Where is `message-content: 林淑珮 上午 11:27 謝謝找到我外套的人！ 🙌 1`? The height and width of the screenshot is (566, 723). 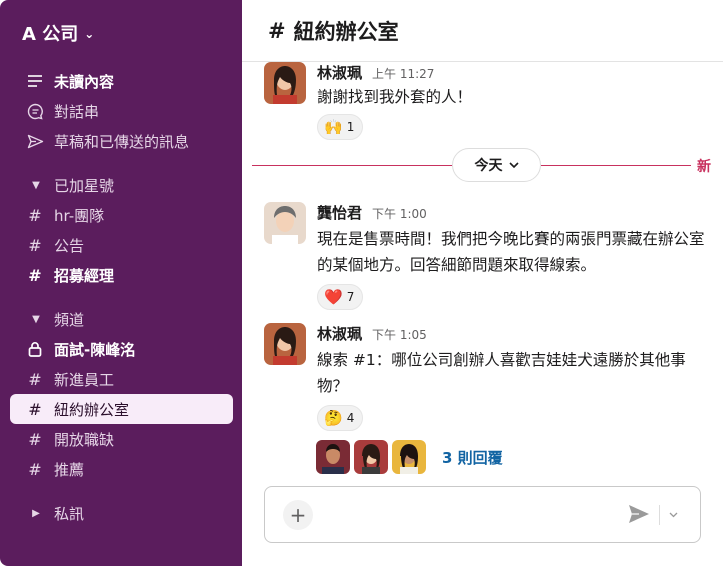
message-content: 林淑珮 上午 11:27 謝謝找到我外套的人！ 🙌 1 is located at coordinates (512, 101).